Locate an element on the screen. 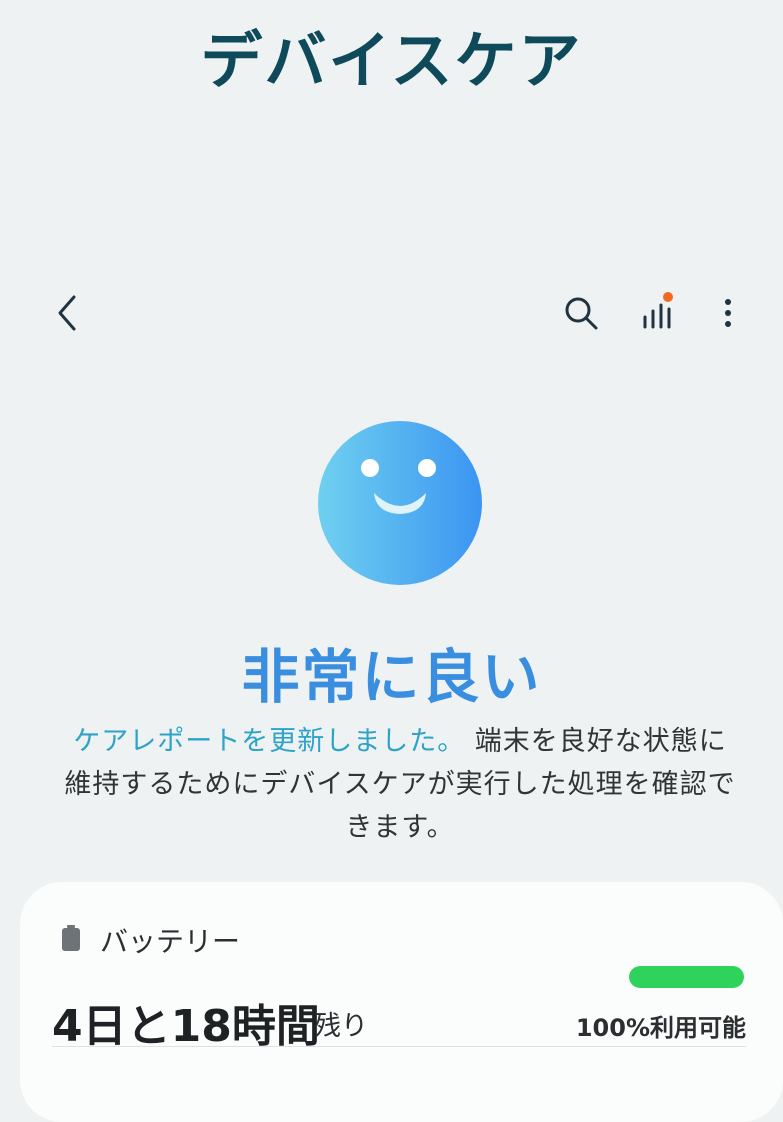 This screenshot has width=783, height=1122. battery-level-fill is located at coordinates (686, 977).